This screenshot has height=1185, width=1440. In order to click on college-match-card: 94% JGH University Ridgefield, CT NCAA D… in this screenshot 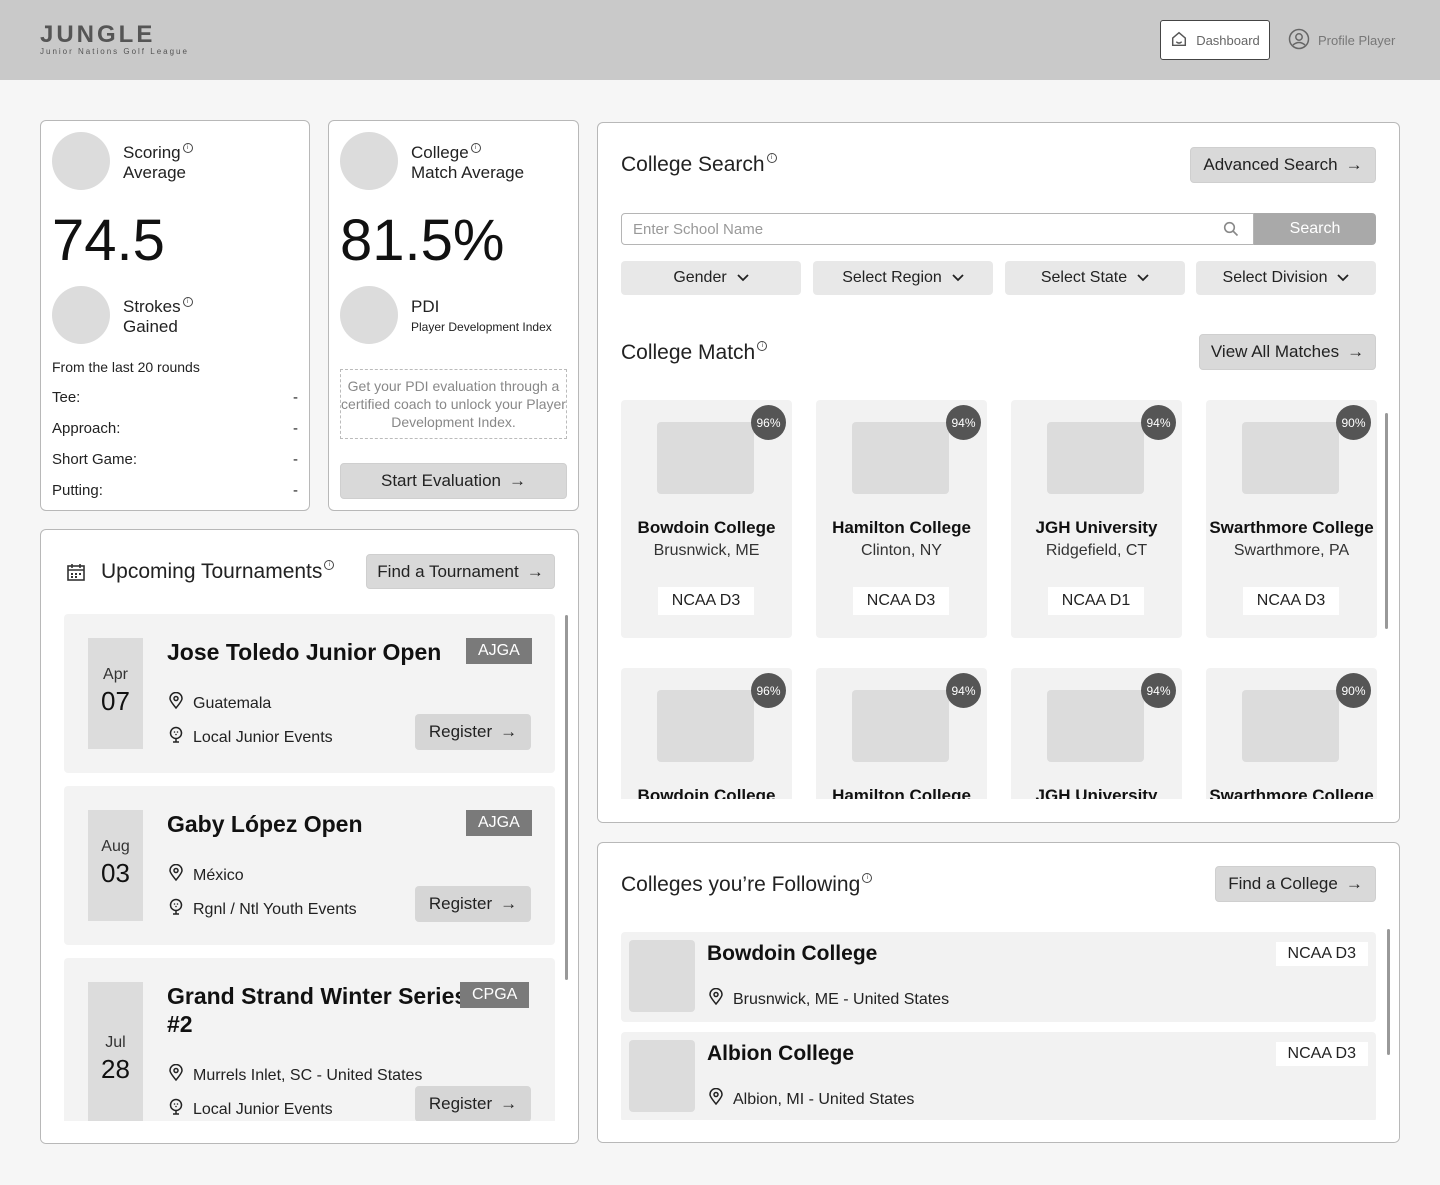, I will do `click(1096, 519)`.